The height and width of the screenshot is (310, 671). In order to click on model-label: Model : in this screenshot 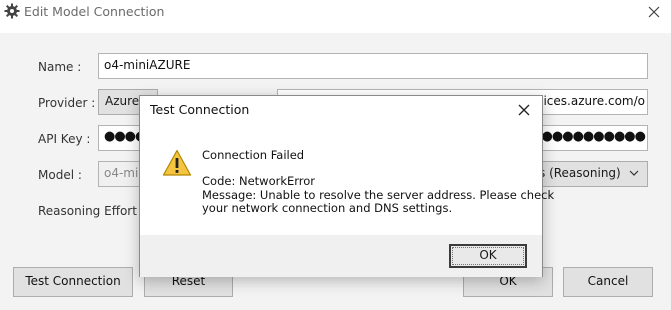, I will do `click(60, 175)`.